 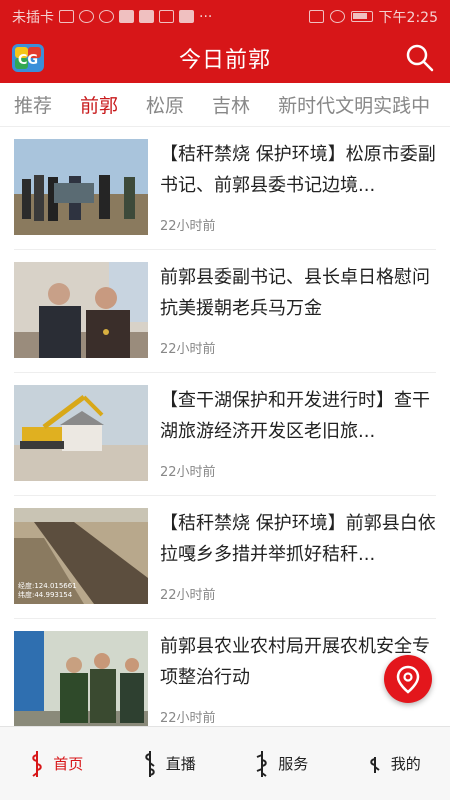 I want to click on wechat-icon, so click(x=106, y=16).